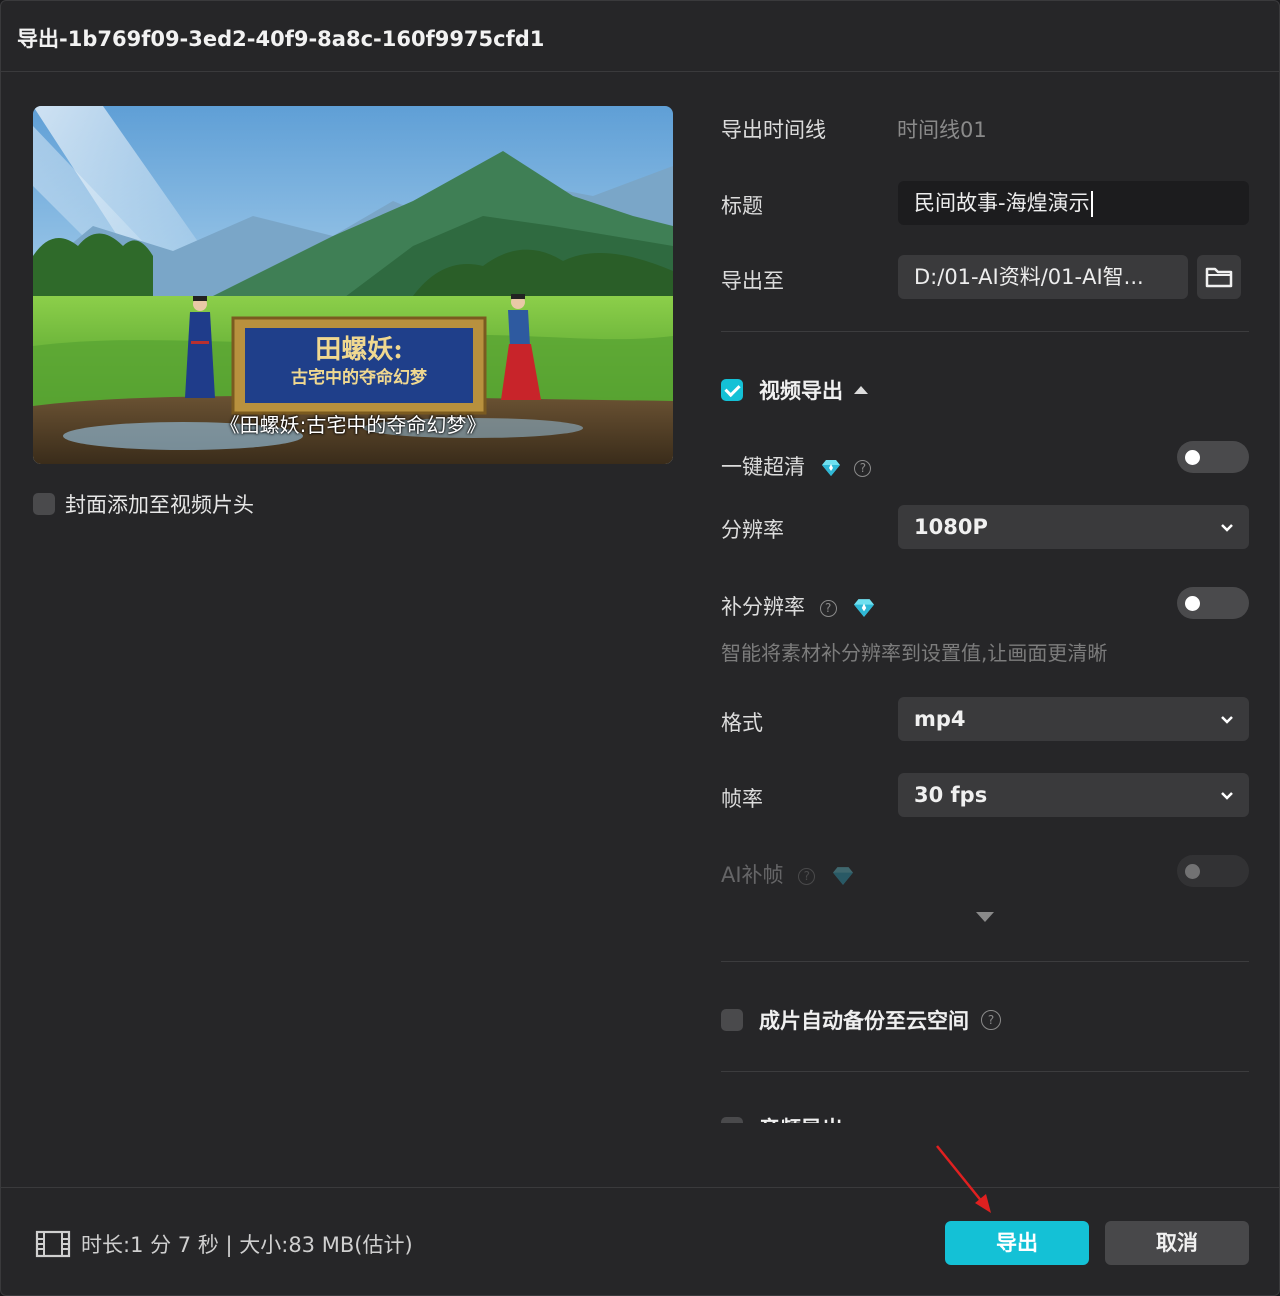  Describe the element at coordinates (44, 504) in the screenshot. I see `cover-checkbox` at that location.